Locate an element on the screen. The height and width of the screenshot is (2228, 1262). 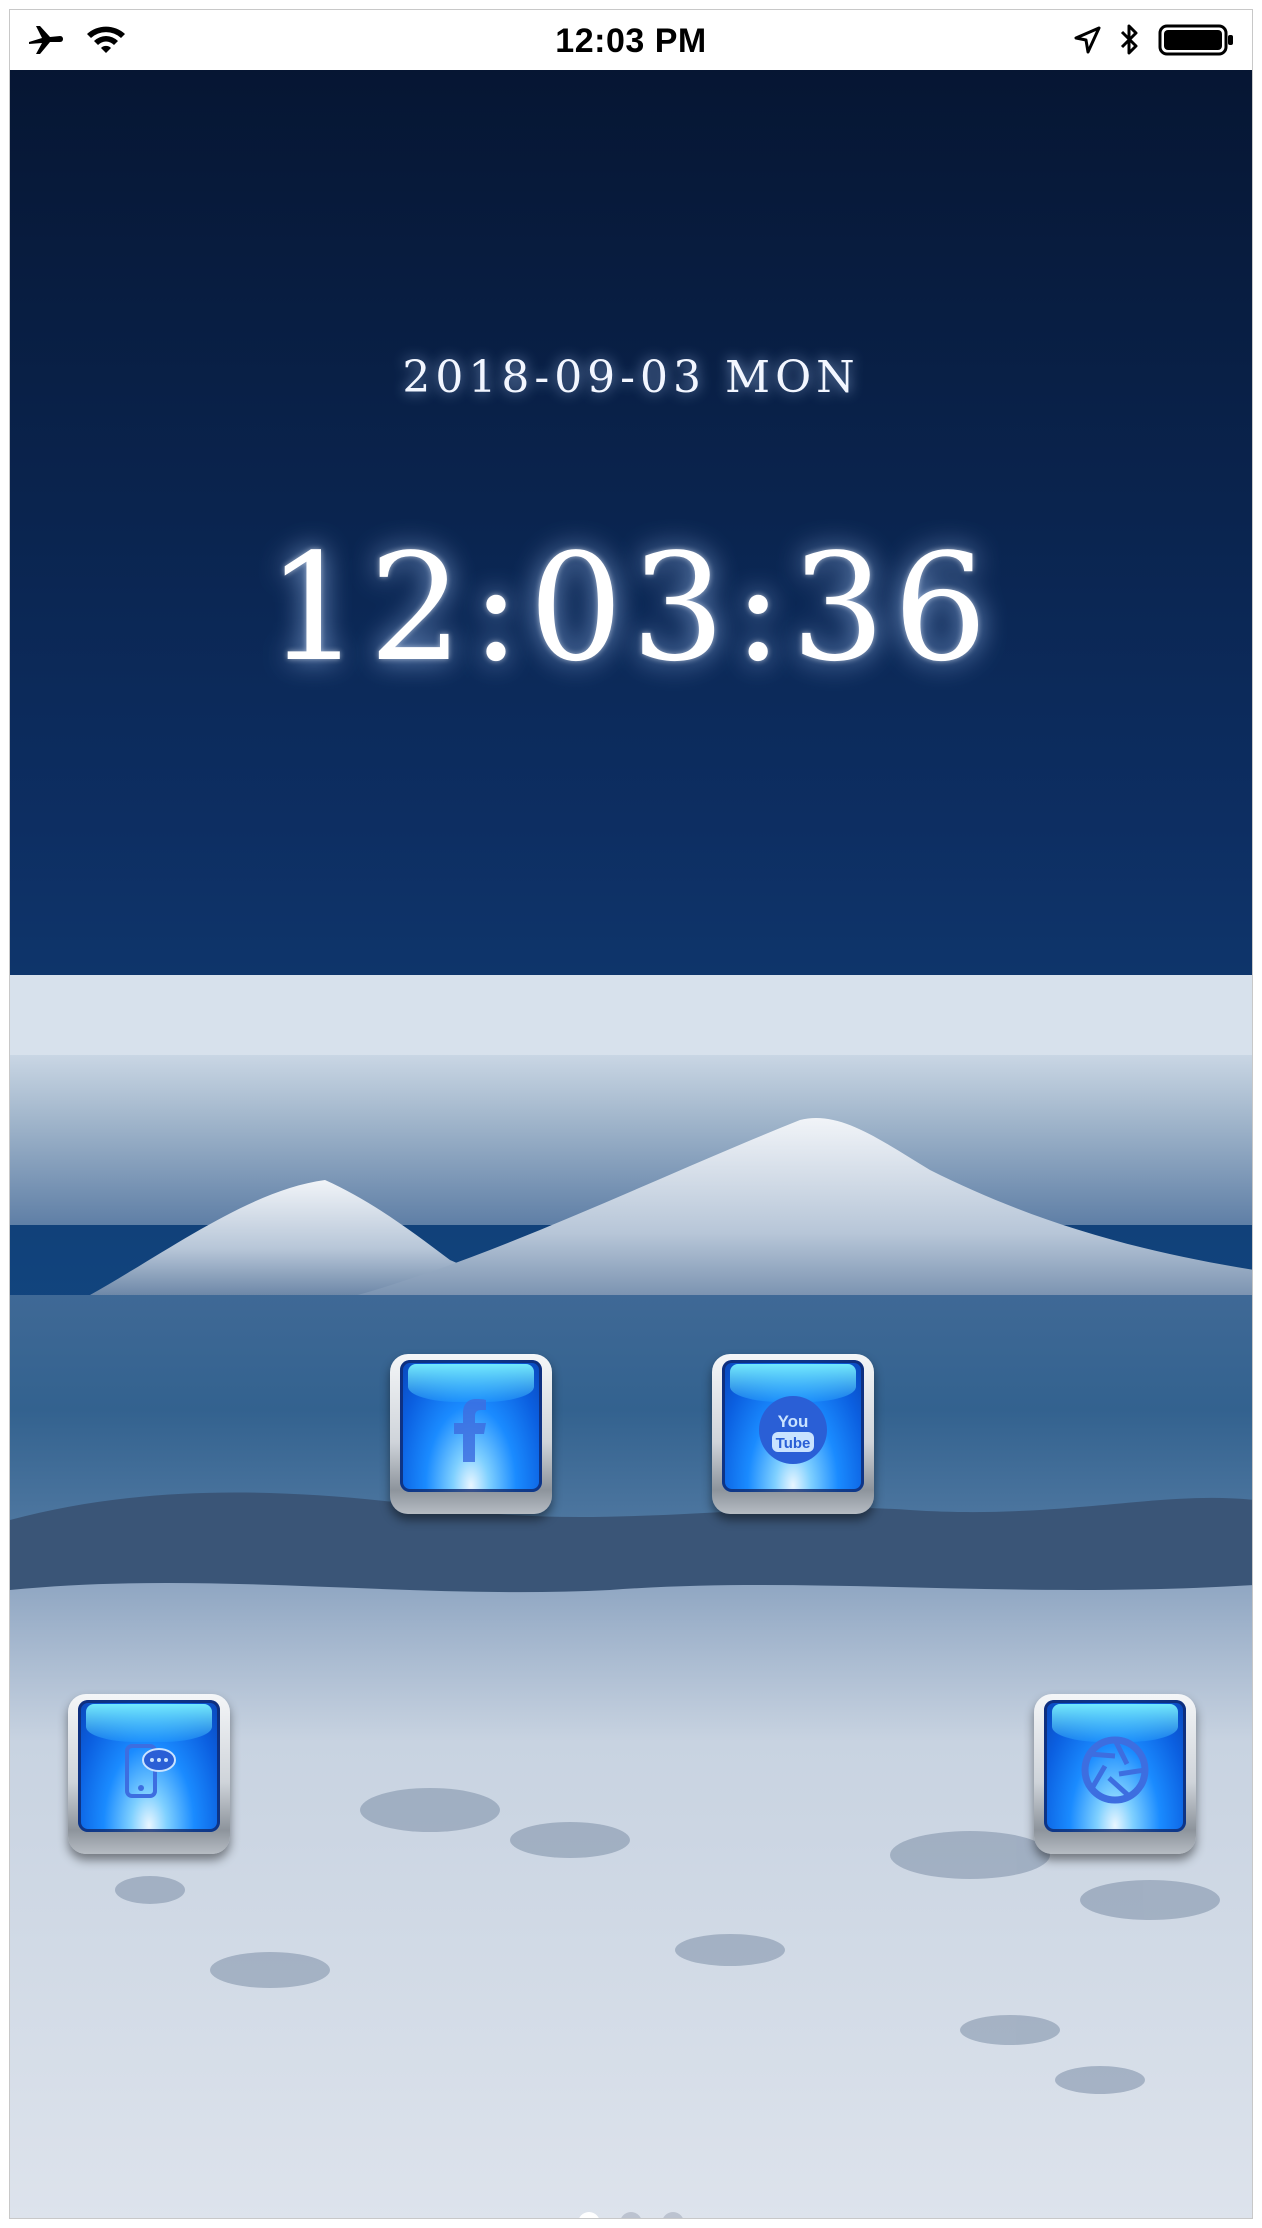
messages-app-button is located at coordinates (149, 1771).